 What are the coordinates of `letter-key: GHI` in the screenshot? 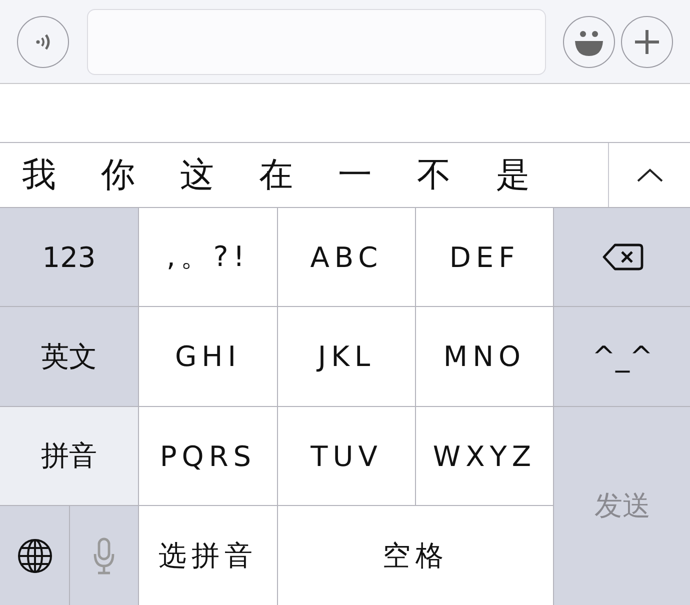 It's located at (208, 356).